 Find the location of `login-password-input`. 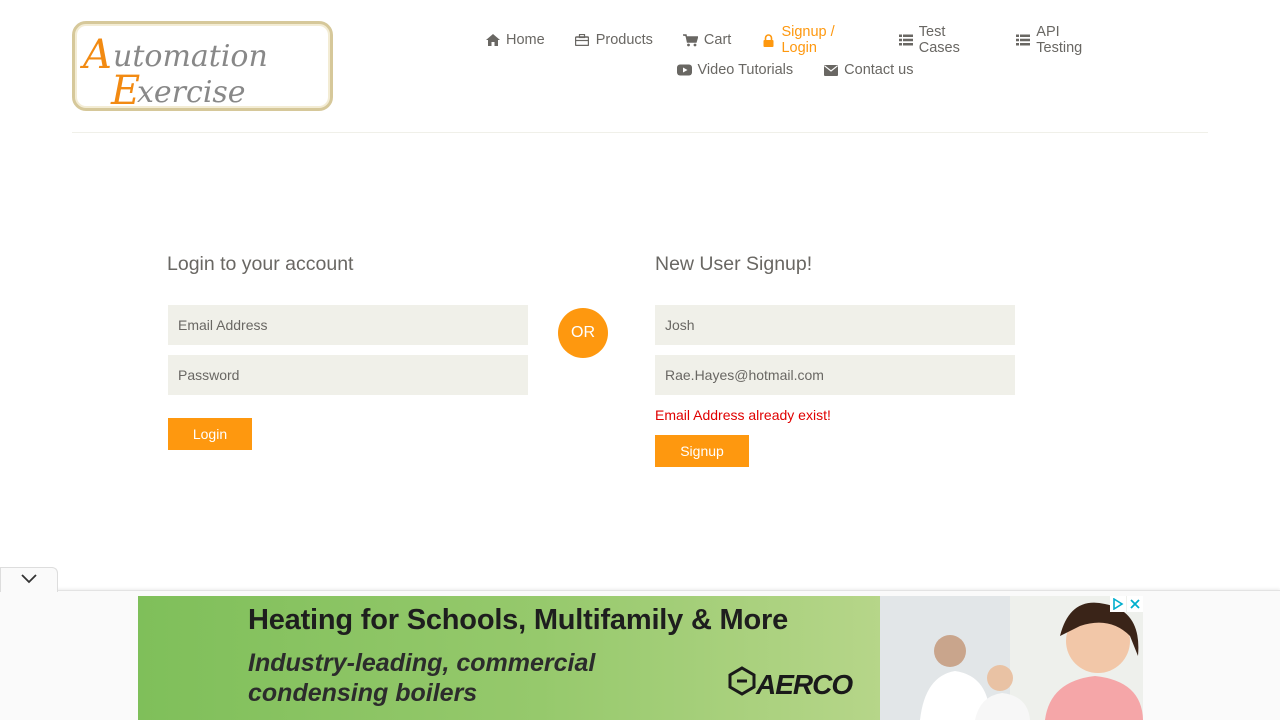

login-password-input is located at coordinates (348, 375).